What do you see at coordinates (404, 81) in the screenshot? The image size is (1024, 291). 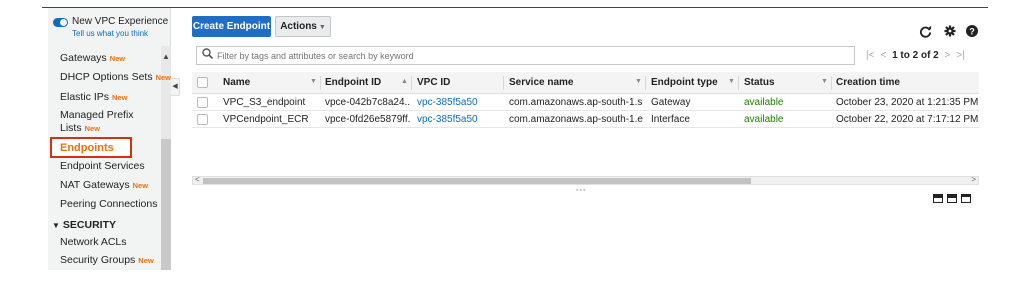 I see `sort-ascending-icon: ▲` at bounding box center [404, 81].